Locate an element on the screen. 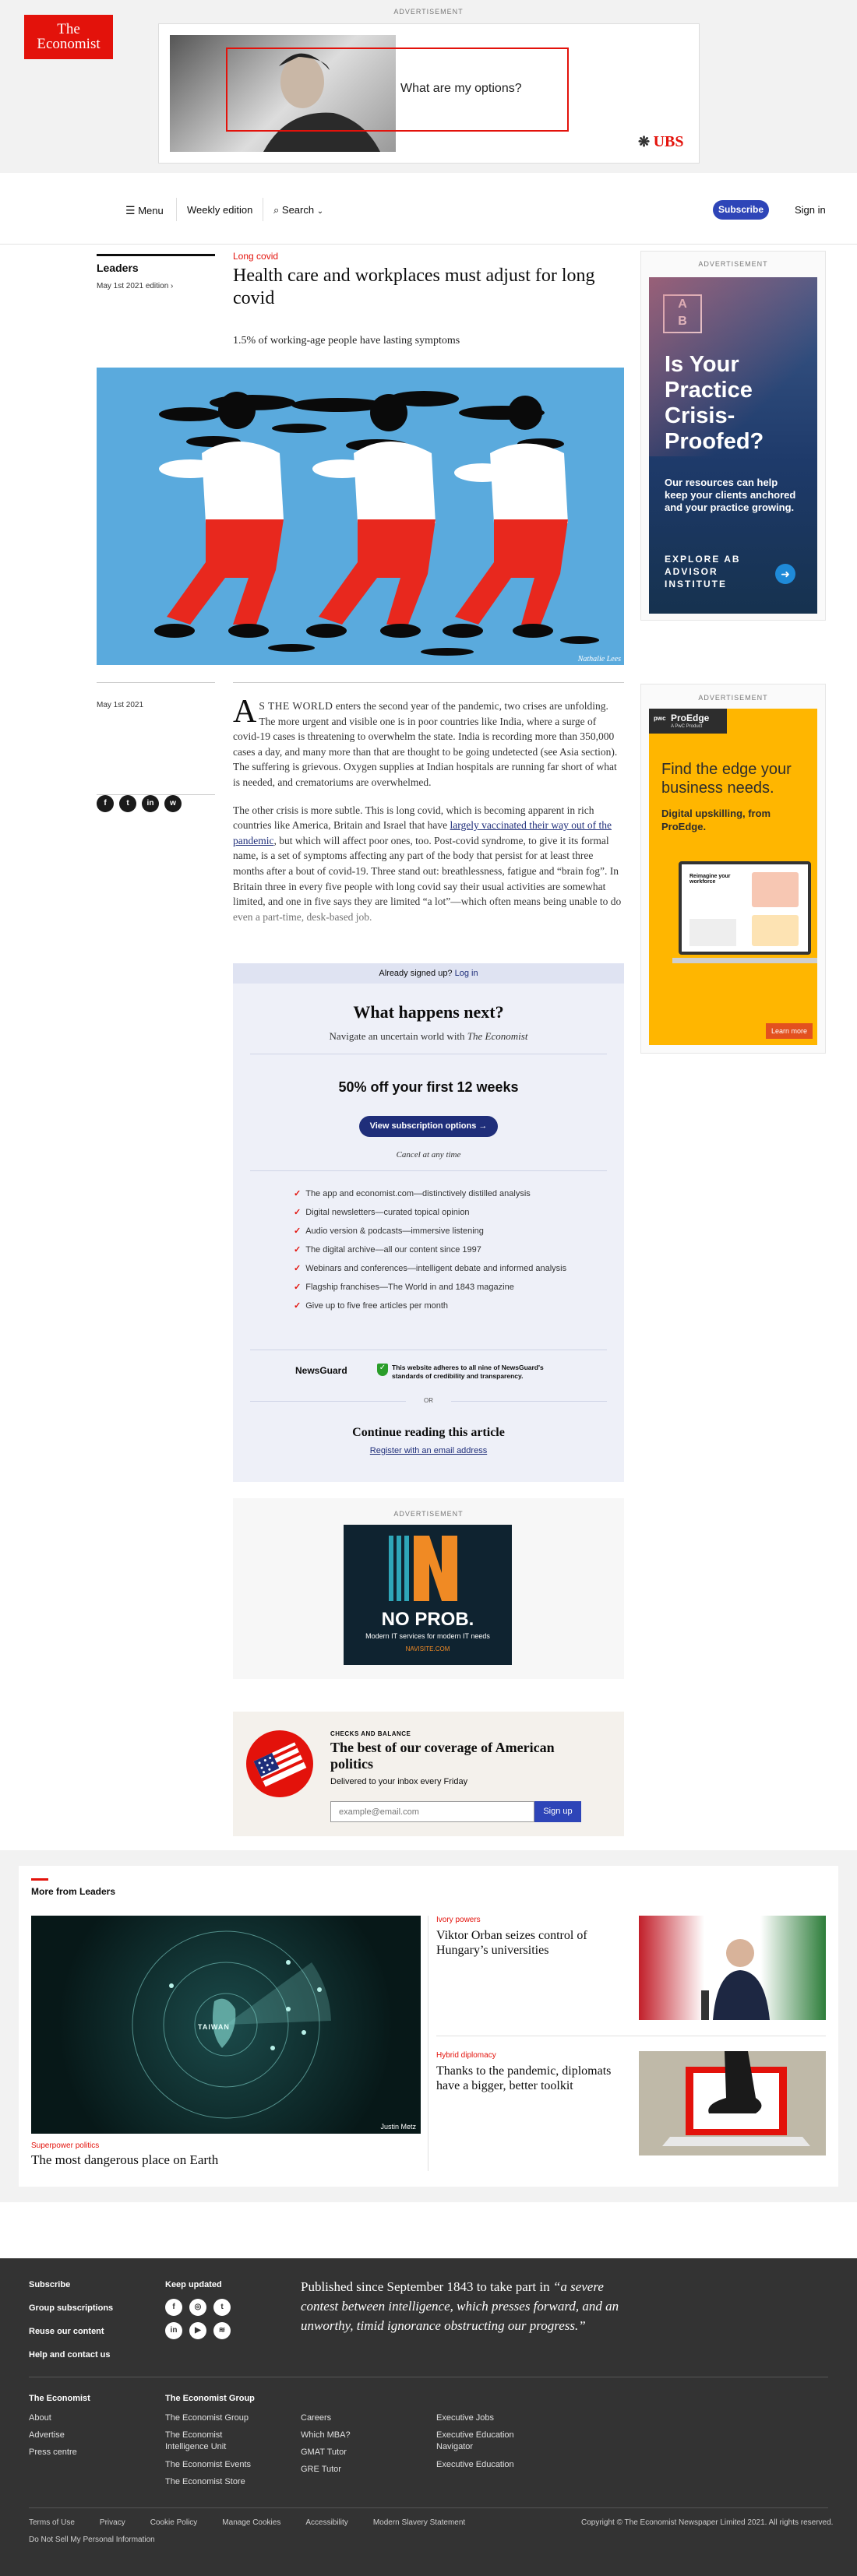  item-kicker: Ivory powers is located at coordinates (458, 1920).